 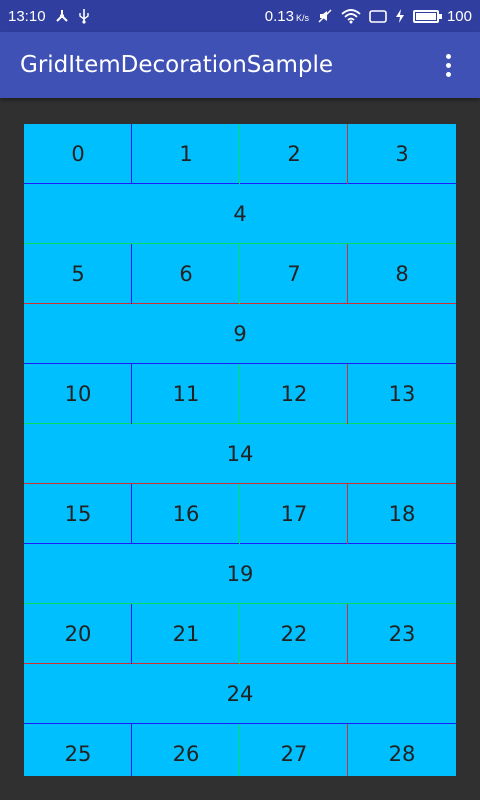 What do you see at coordinates (279, 16) in the screenshot?
I see `network-speed: 0.13` at bounding box center [279, 16].